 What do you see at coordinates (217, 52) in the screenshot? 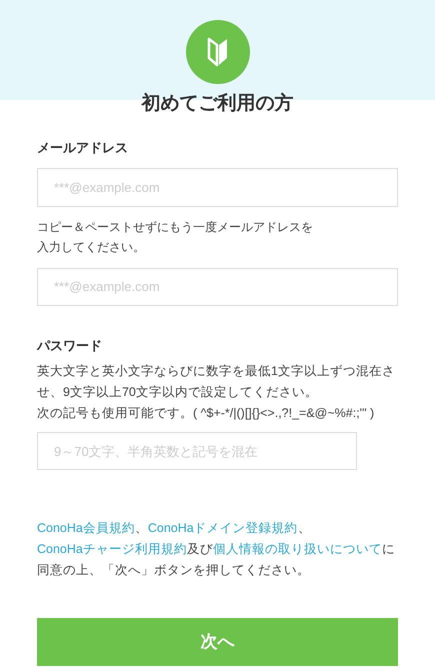
I see `leaf-icon` at bounding box center [217, 52].